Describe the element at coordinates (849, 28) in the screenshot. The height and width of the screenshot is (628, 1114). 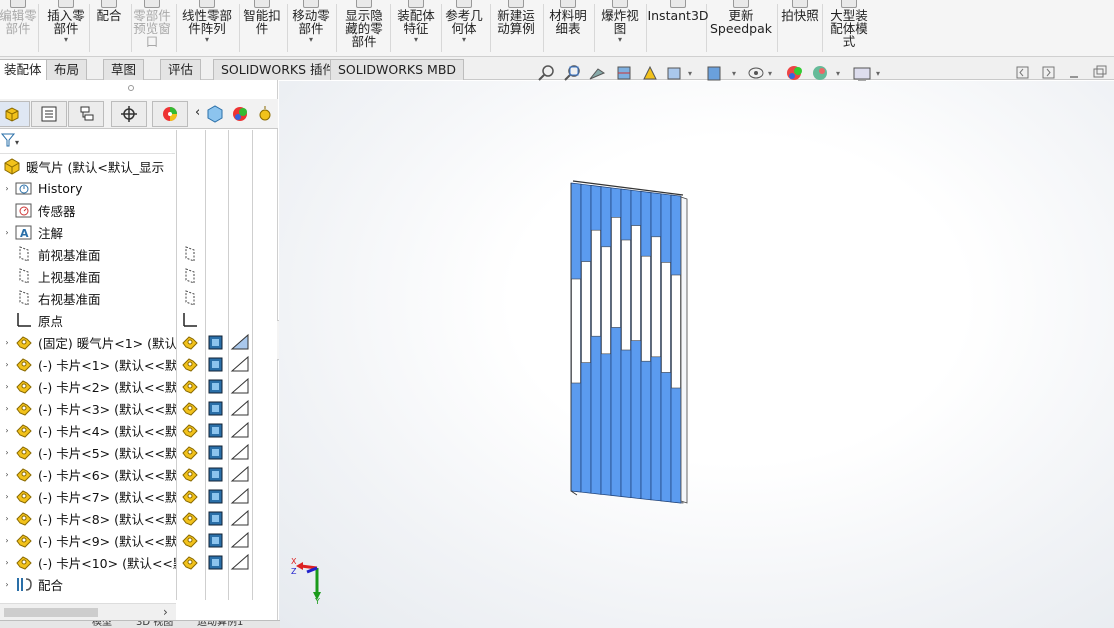
I see `ribbon-button-17: 大型装 配体模 式` at that location.